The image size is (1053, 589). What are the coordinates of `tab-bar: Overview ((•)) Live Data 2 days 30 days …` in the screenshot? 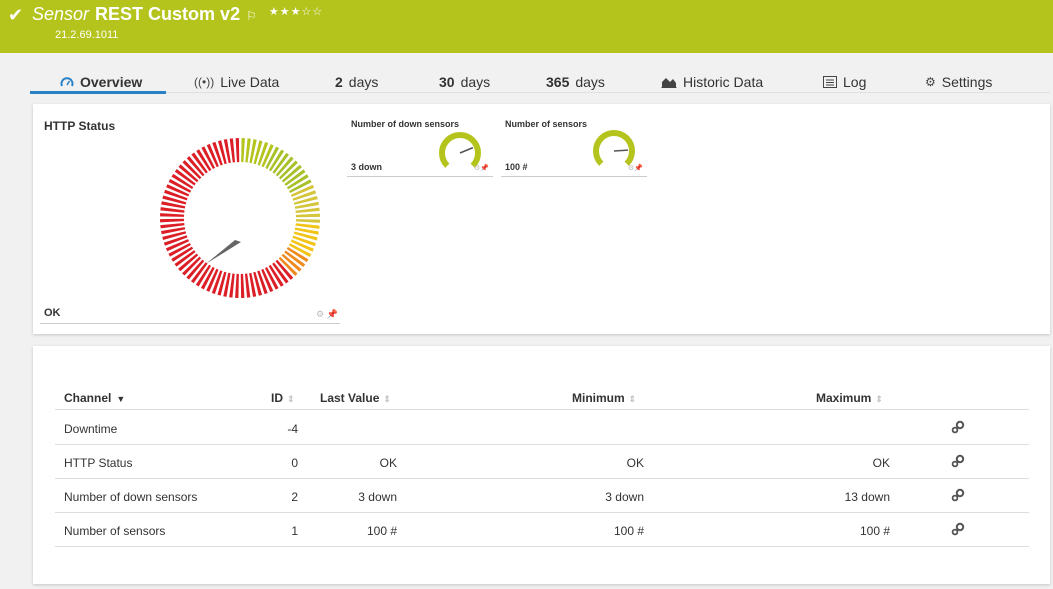 It's located at (540, 82).